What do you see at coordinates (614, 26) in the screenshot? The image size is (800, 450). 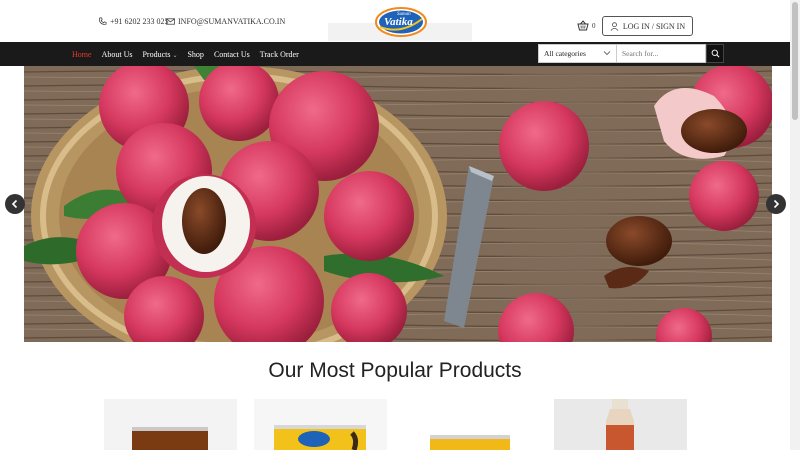 I see `user-icon` at bounding box center [614, 26].